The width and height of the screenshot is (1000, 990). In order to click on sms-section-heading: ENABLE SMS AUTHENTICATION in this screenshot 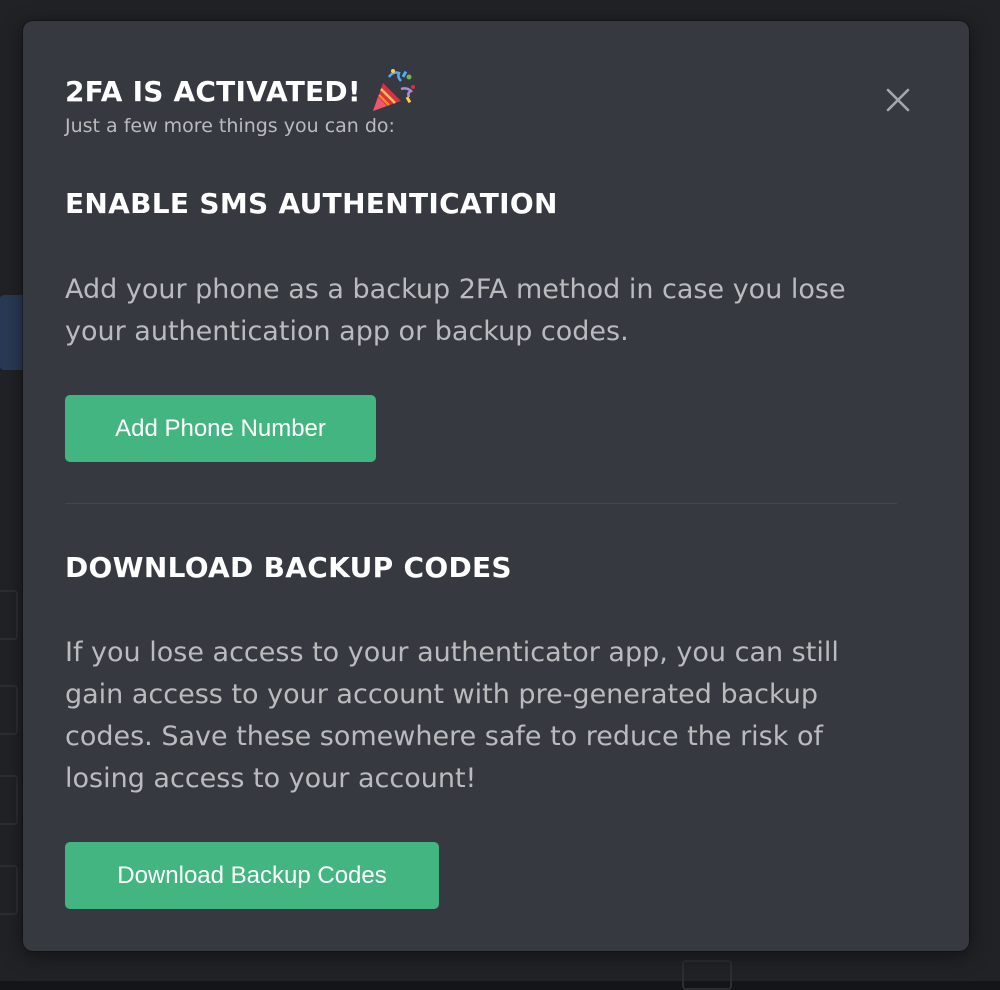, I will do `click(311, 203)`.